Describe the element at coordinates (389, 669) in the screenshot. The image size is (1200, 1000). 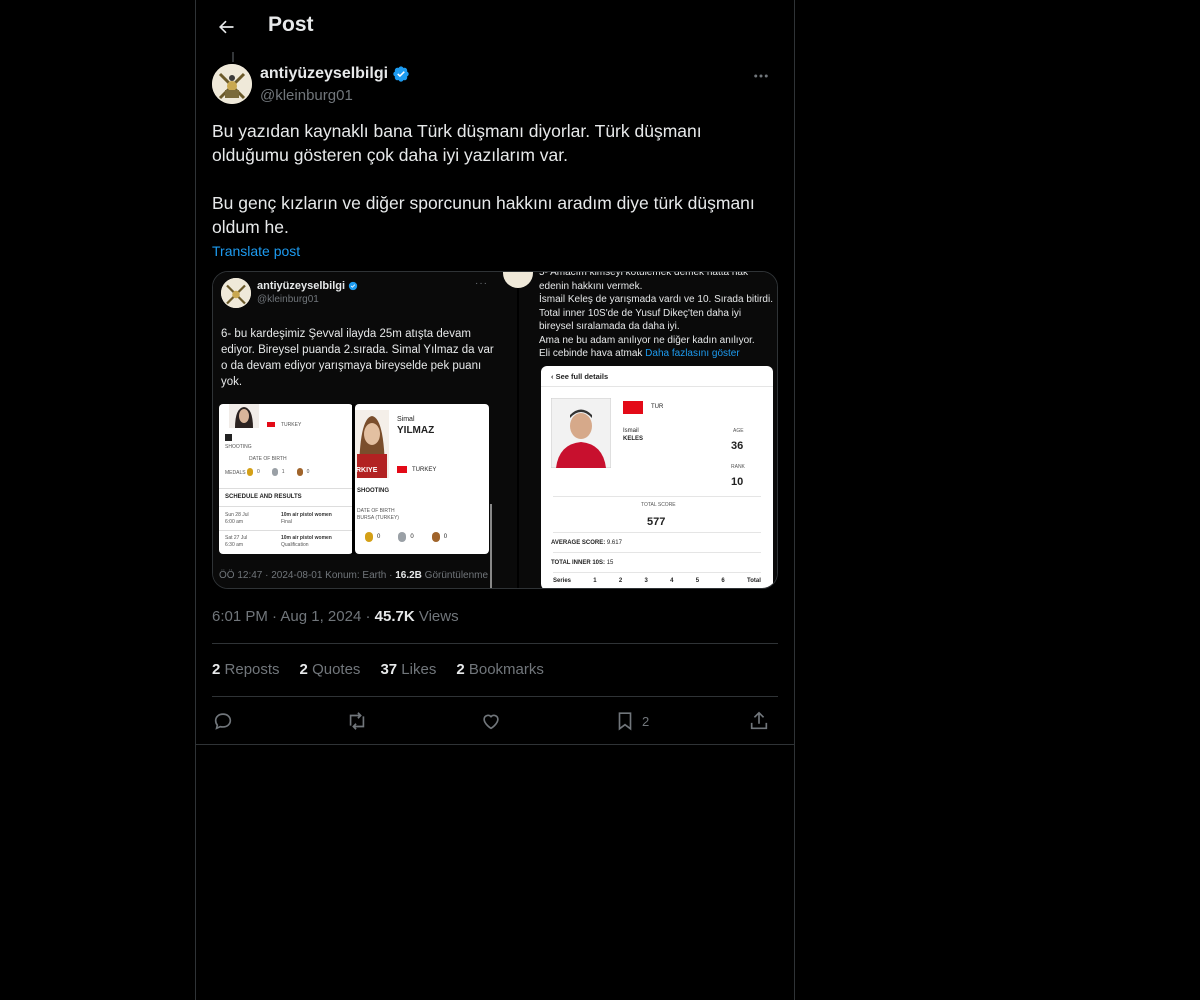
I see `stat-count: 37` at that location.